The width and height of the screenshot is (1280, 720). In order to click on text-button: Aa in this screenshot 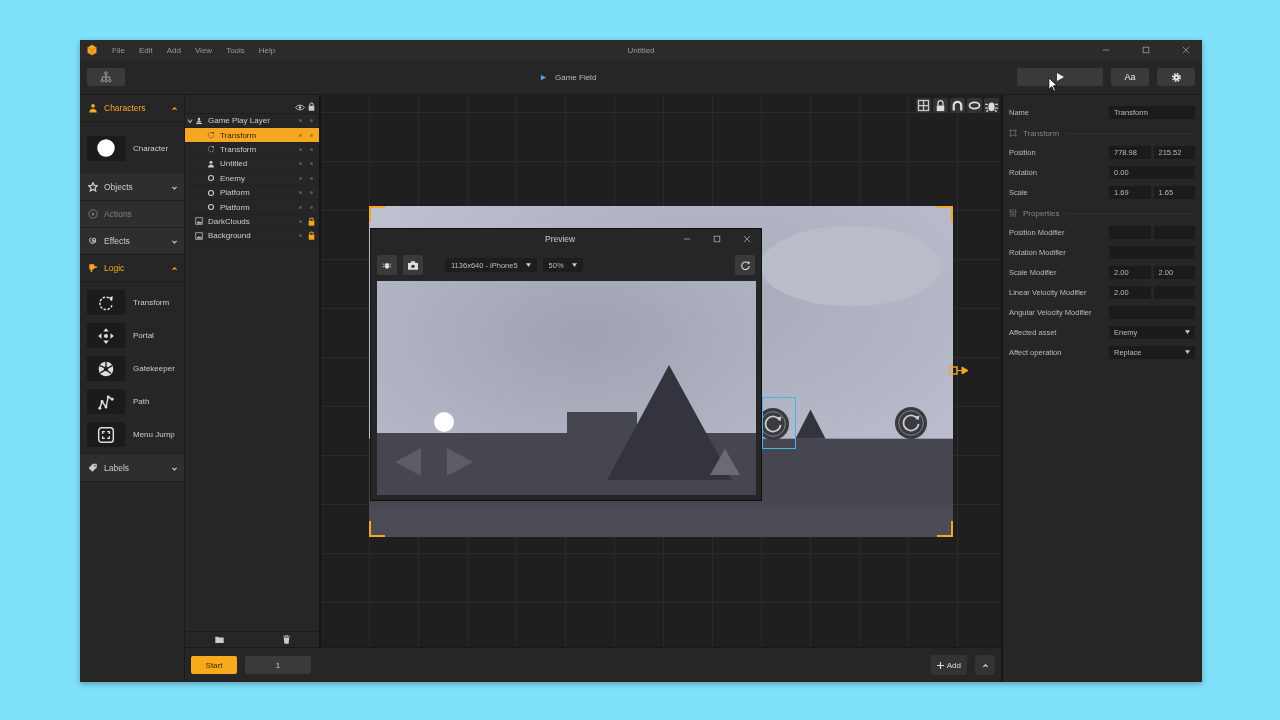, I will do `click(1130, 77)`.